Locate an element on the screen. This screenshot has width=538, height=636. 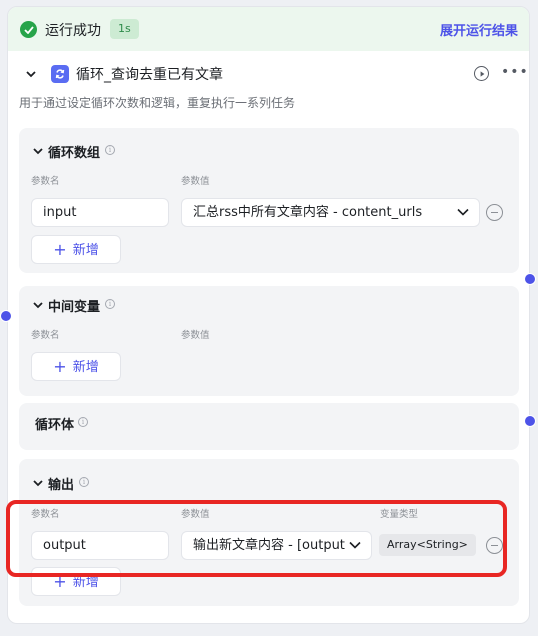
success-check-icon is located at coordinates (28, 29).